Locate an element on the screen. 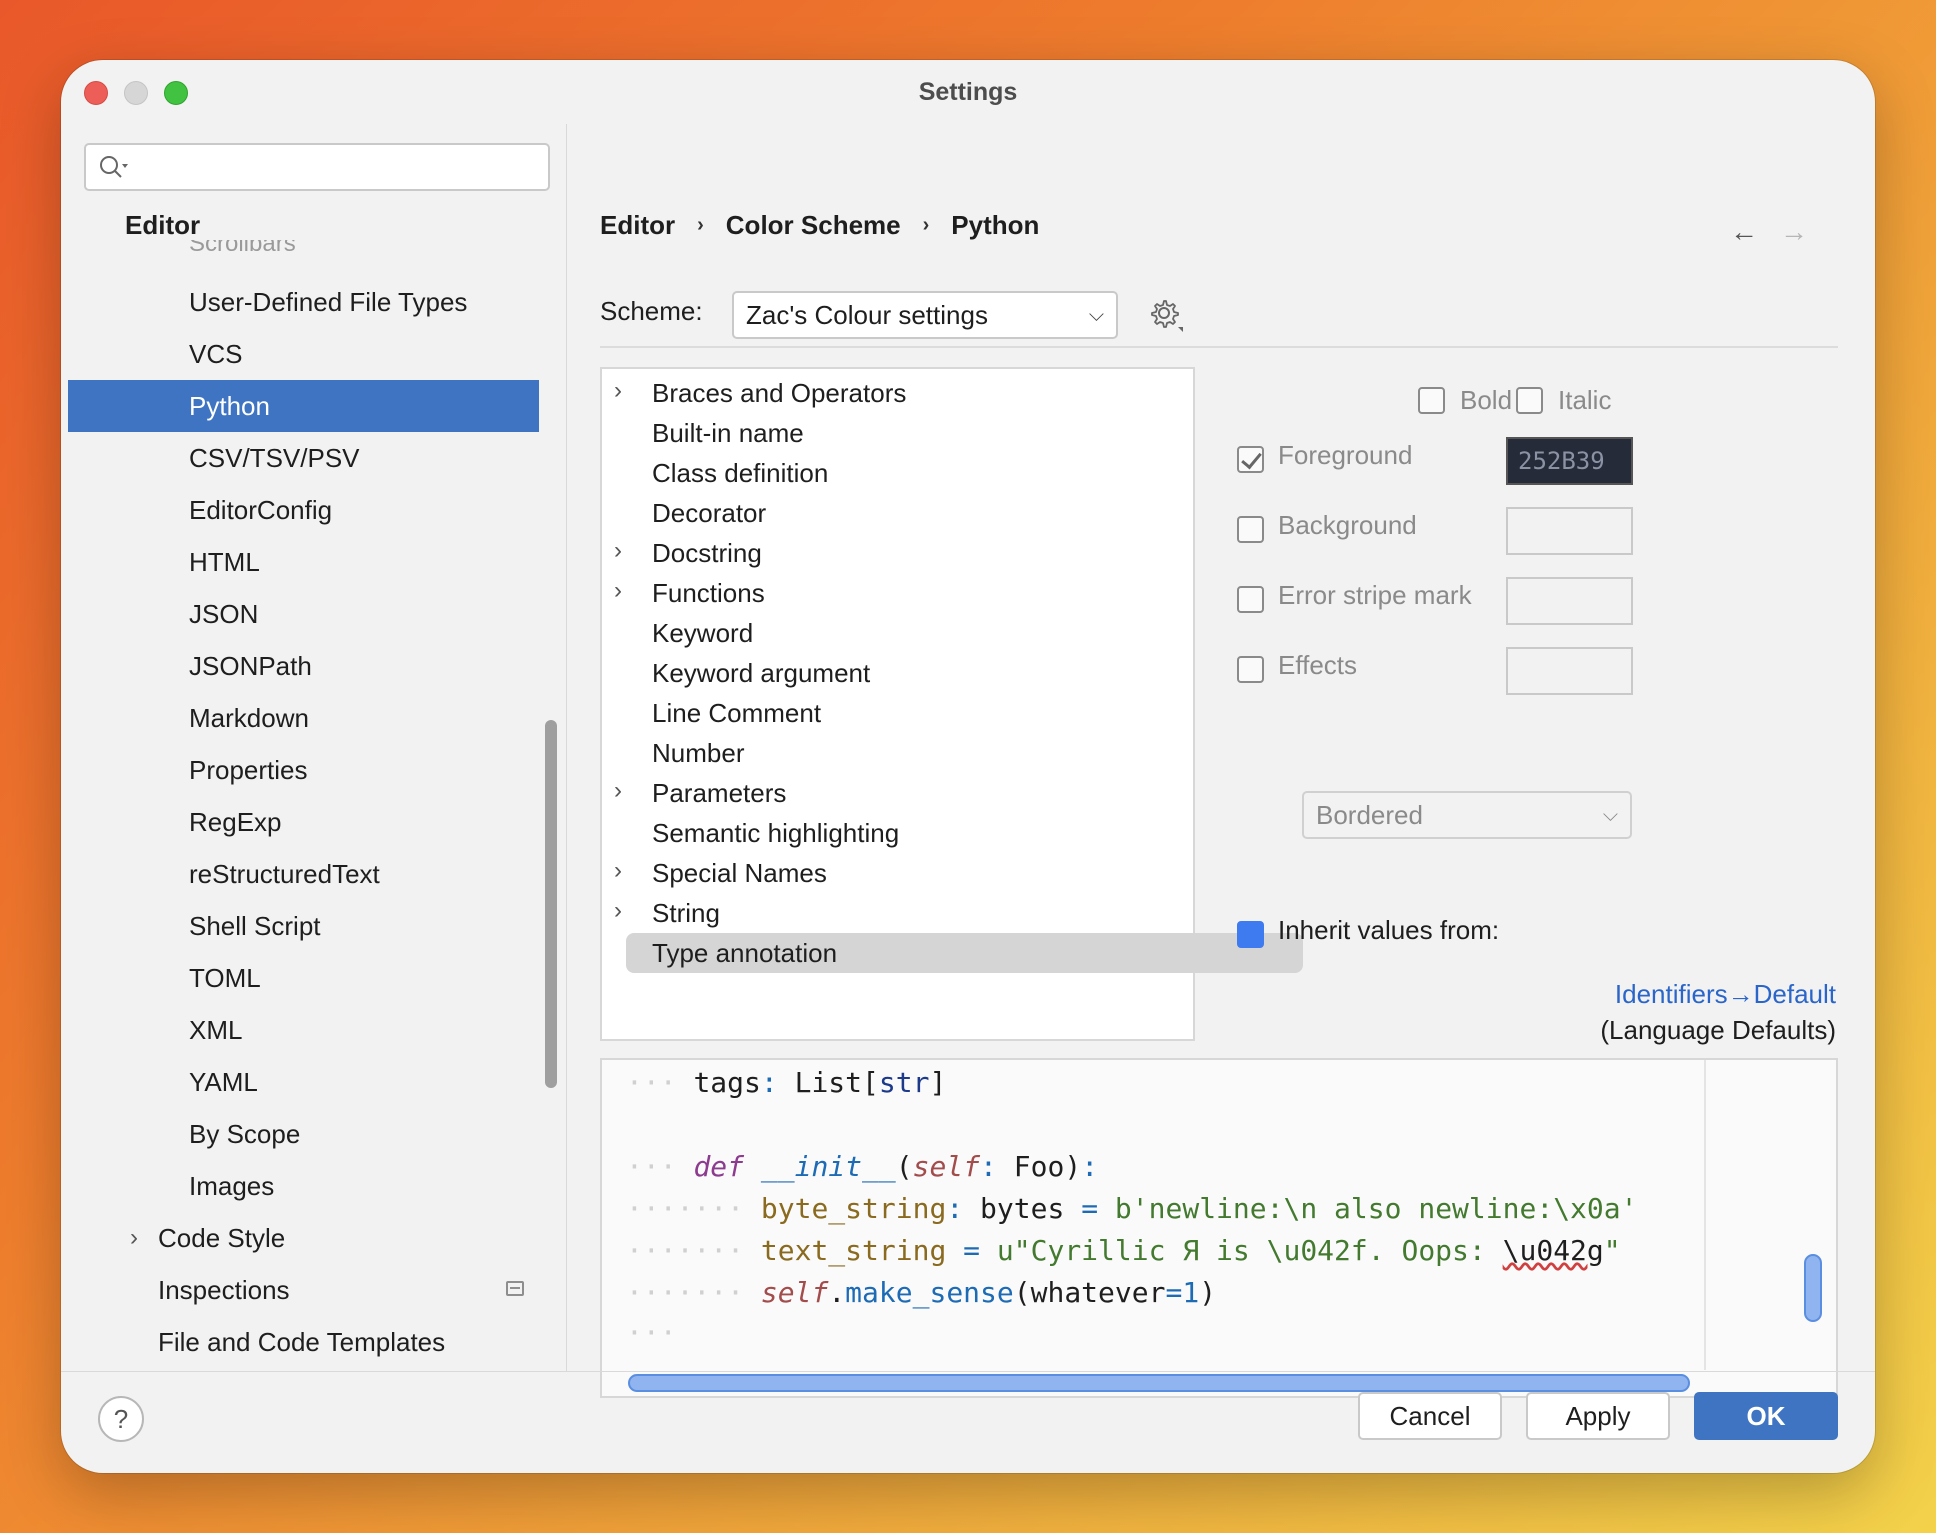  sidebar-item-xml: XML is located at coordinates (303, 1030).